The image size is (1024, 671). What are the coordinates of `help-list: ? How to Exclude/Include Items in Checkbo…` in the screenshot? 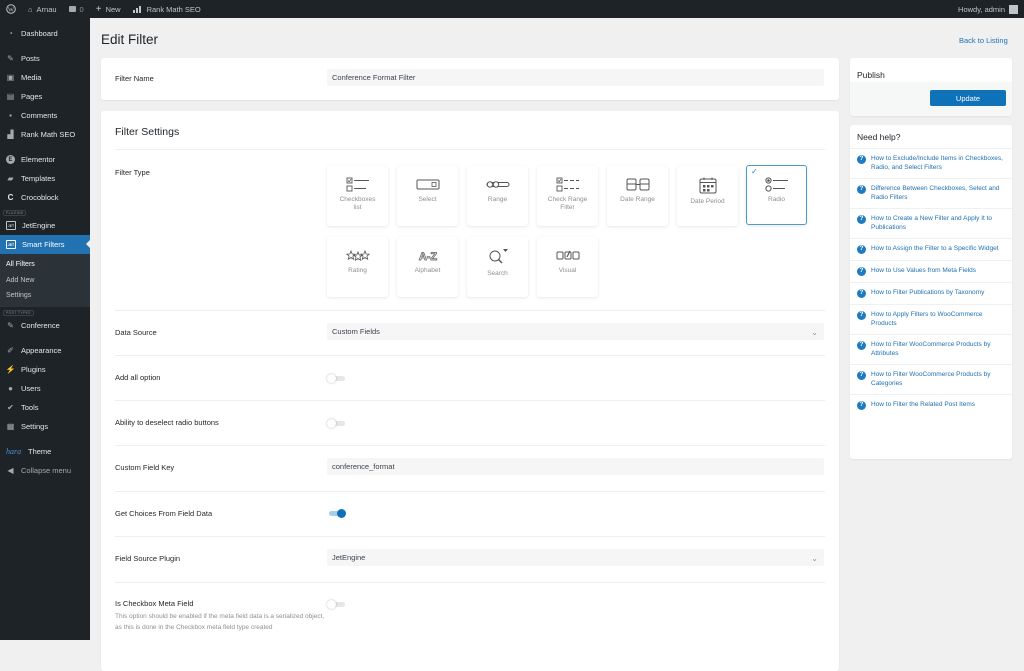 It's located at (931, 282).